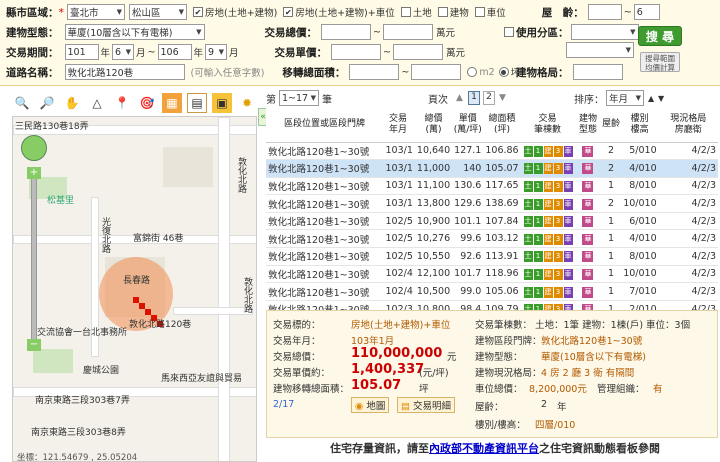 This screenshot has height=462, width=720. Describe the element at coordinates (34, 345) in the screenshot. I see `zoom-out-button: −` at that location.